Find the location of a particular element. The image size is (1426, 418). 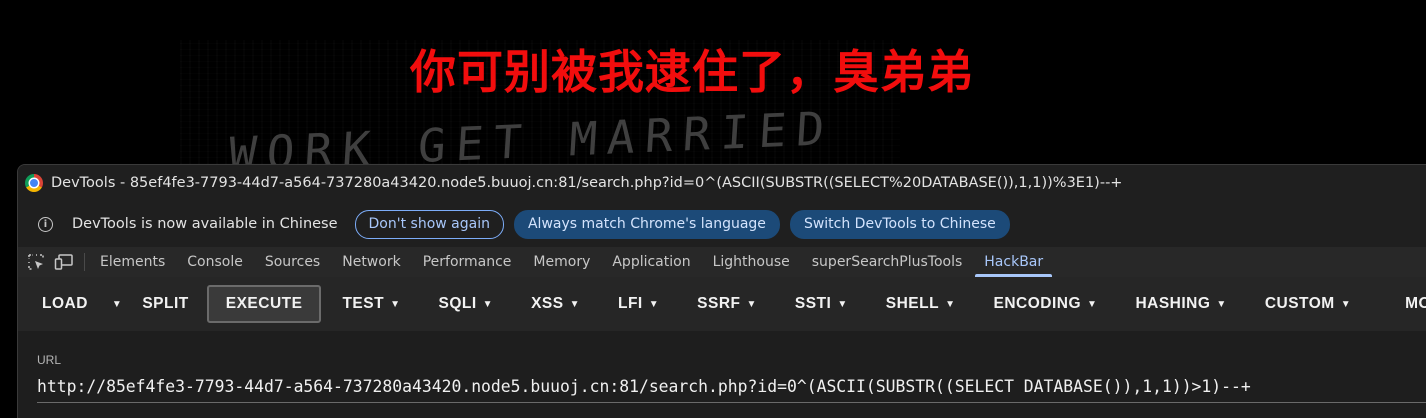

tab-lighthouse: Lighthouse is located at coordinates (751, 262).